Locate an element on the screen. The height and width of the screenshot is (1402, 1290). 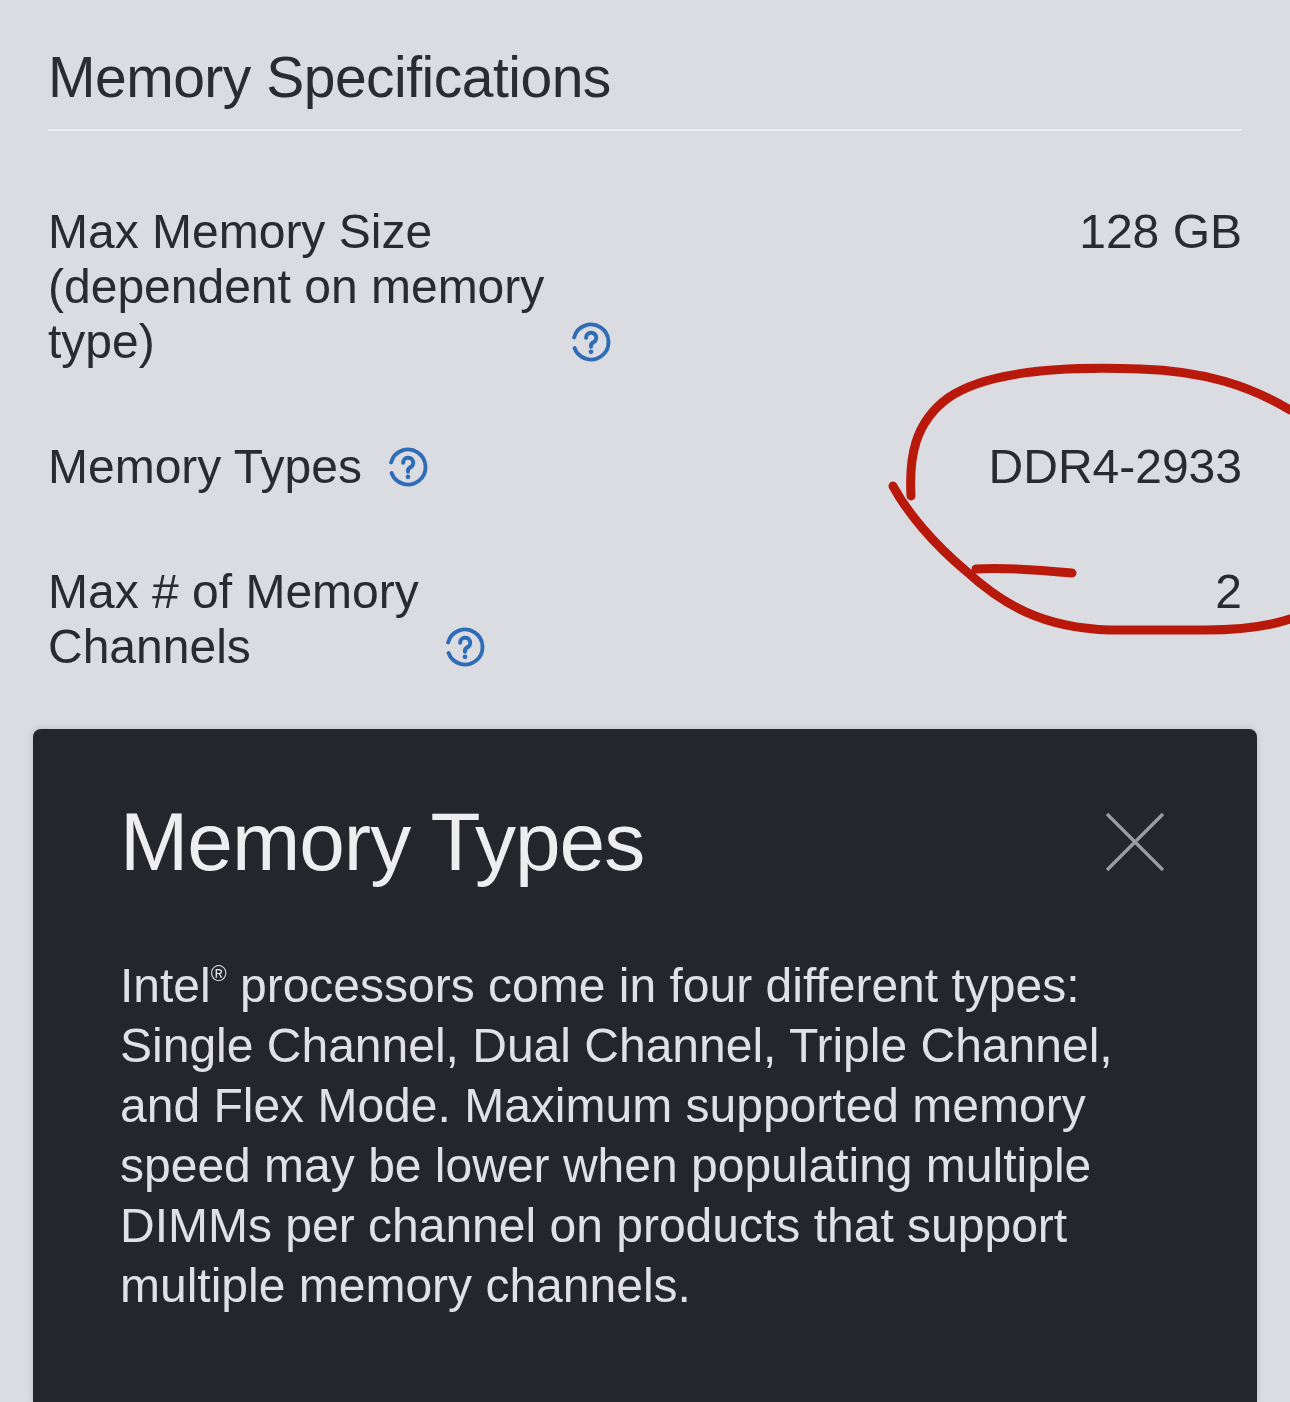
spec-value: 128 GB is located at coordinates (1160, 231).